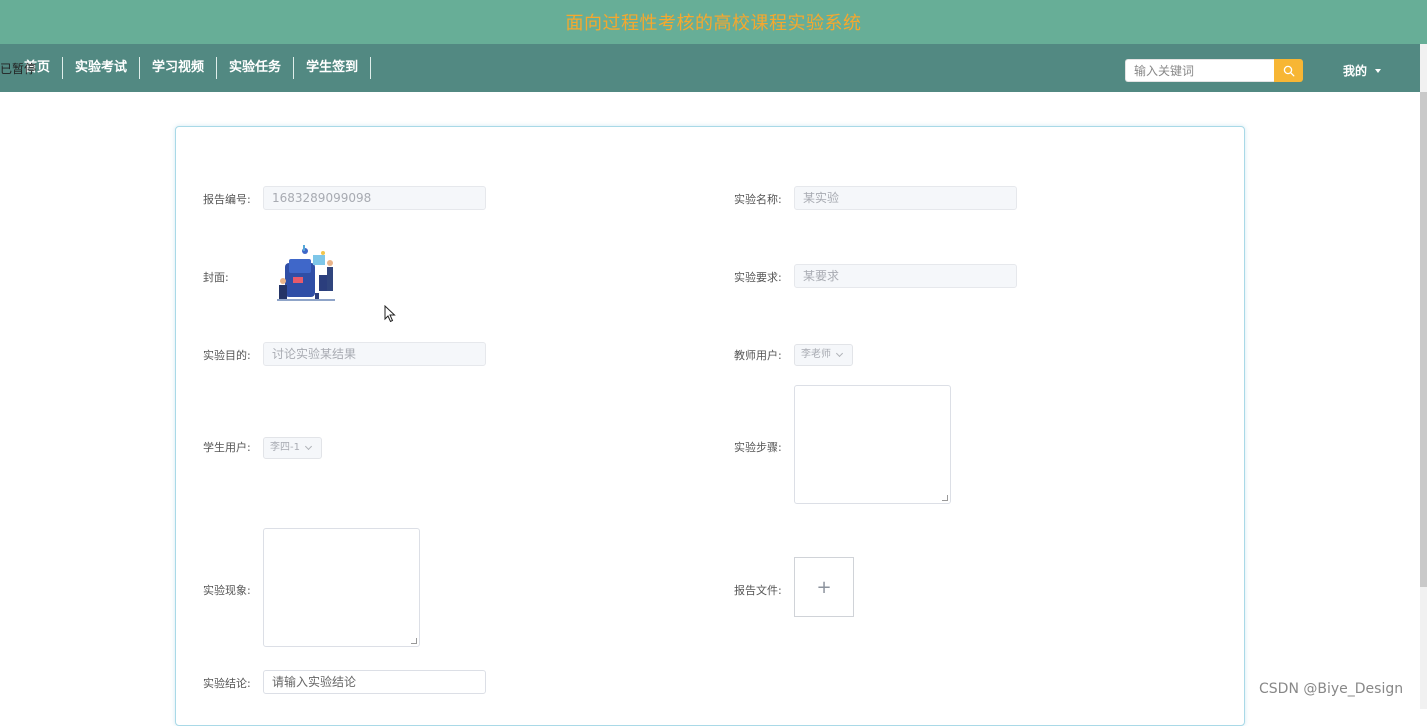 This screenshot has height=726, width=1427. I want to click on student-label: 学生用户:, so click(227, 447).